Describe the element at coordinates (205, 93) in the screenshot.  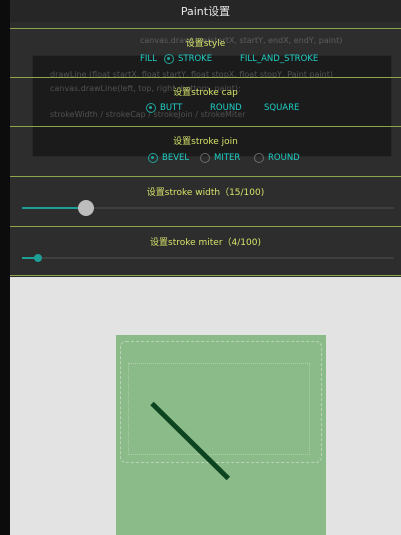
I see `cap-section-label: 设置stroke cap` at that location.